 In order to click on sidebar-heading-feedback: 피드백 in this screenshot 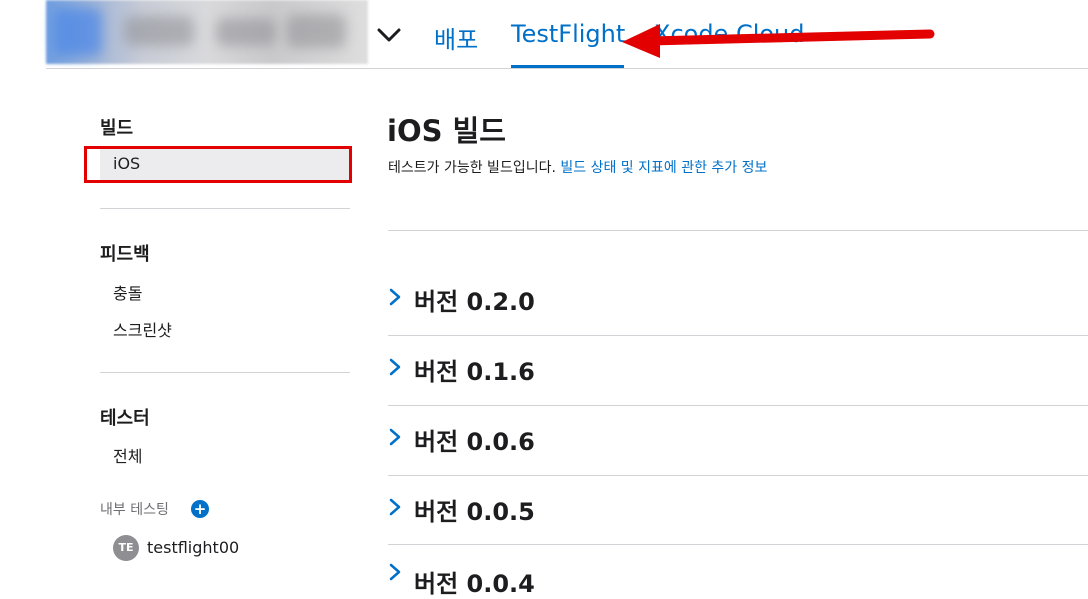, I will do `click(125, 254)`.